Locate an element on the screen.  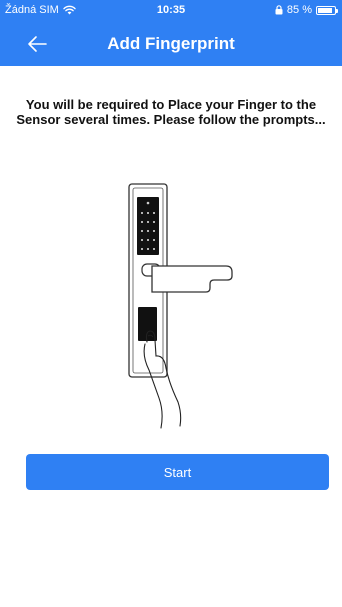
battery-icon is located at coordinates (327, 10).